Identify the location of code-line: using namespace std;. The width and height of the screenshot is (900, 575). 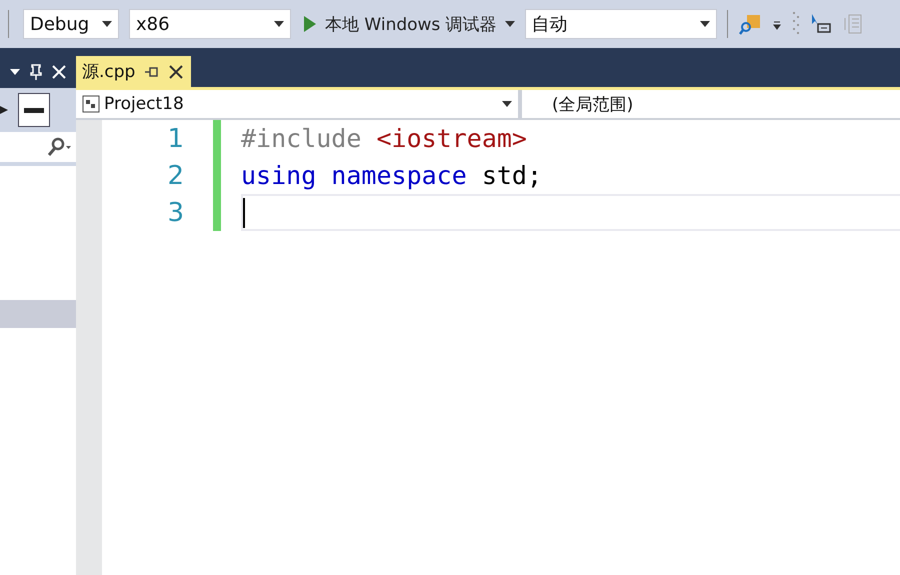
(391, 175).